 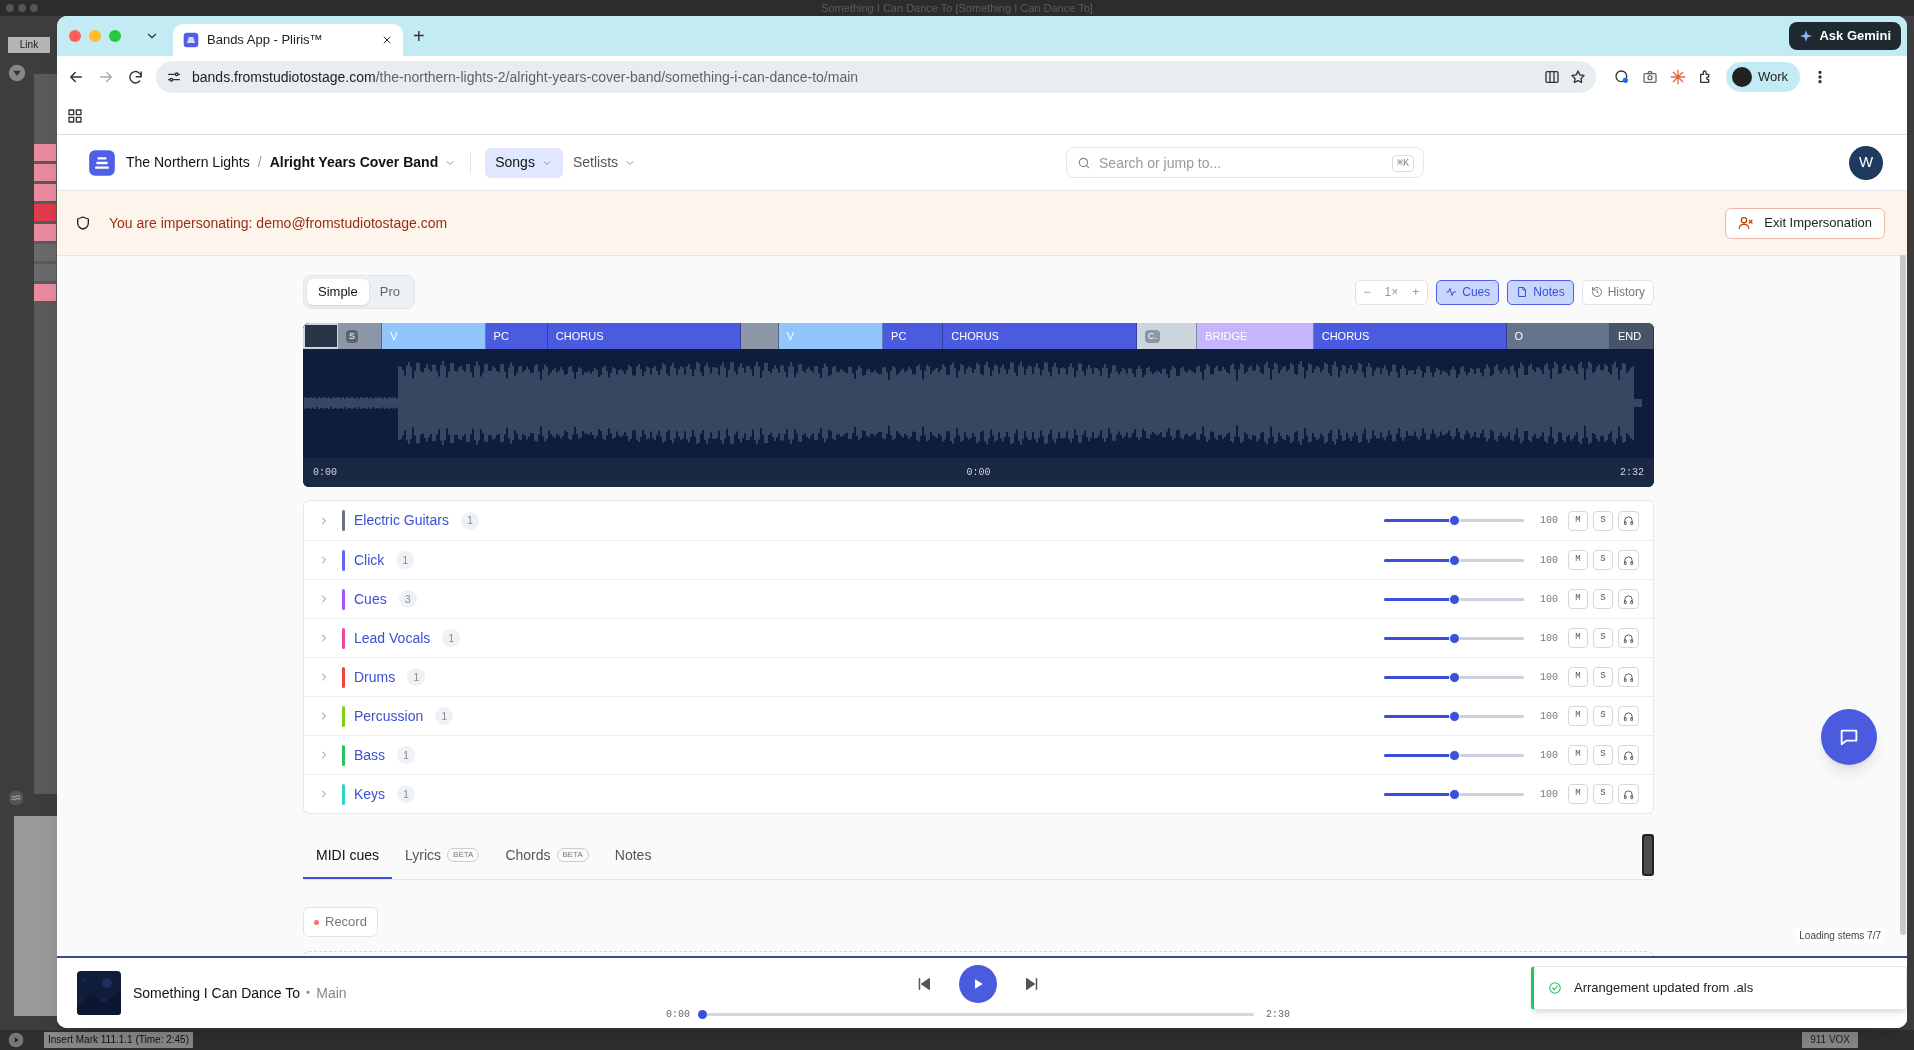 I want to click on camera-icon, so click(x=1650, y=77).